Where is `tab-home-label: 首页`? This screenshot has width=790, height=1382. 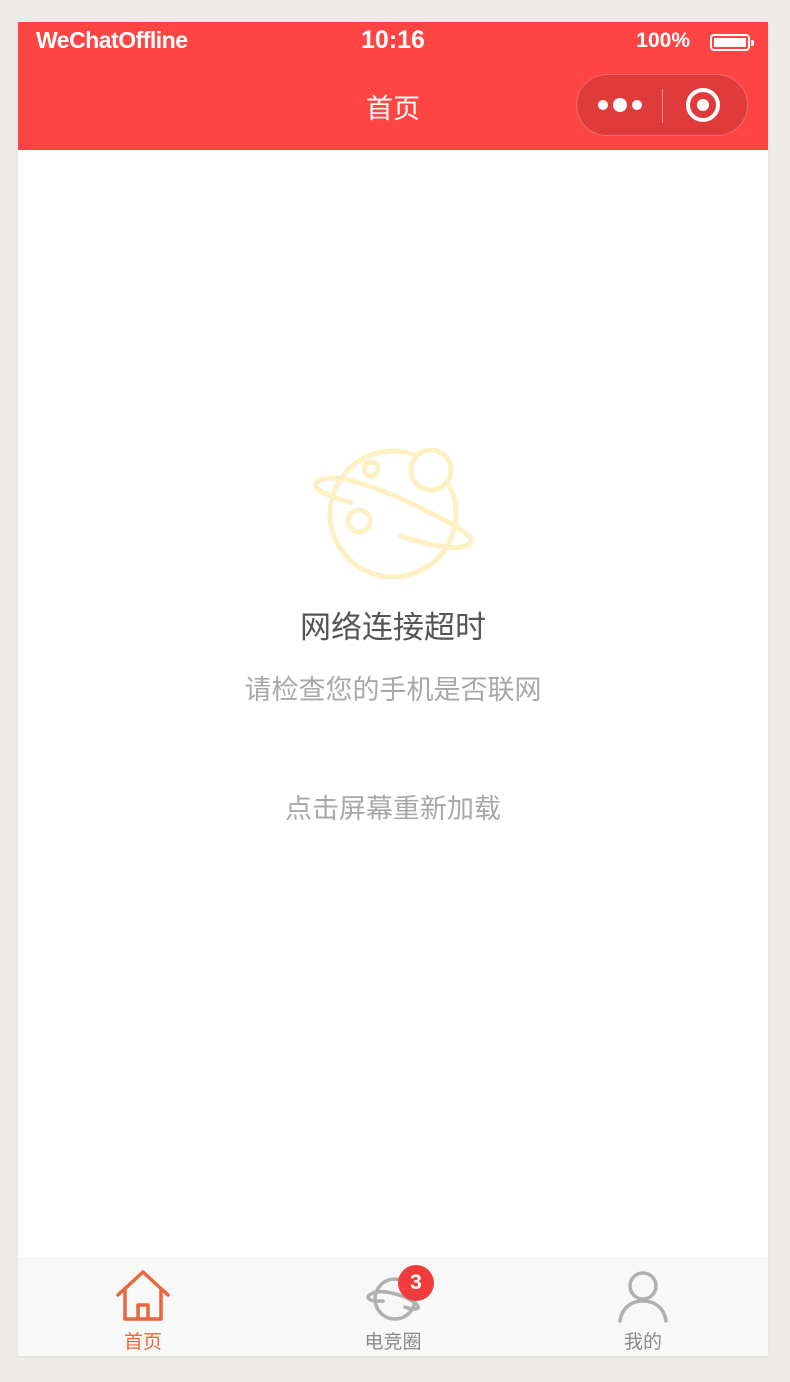 tab-home-label: 首页 is located at coordinates (142, 1342).